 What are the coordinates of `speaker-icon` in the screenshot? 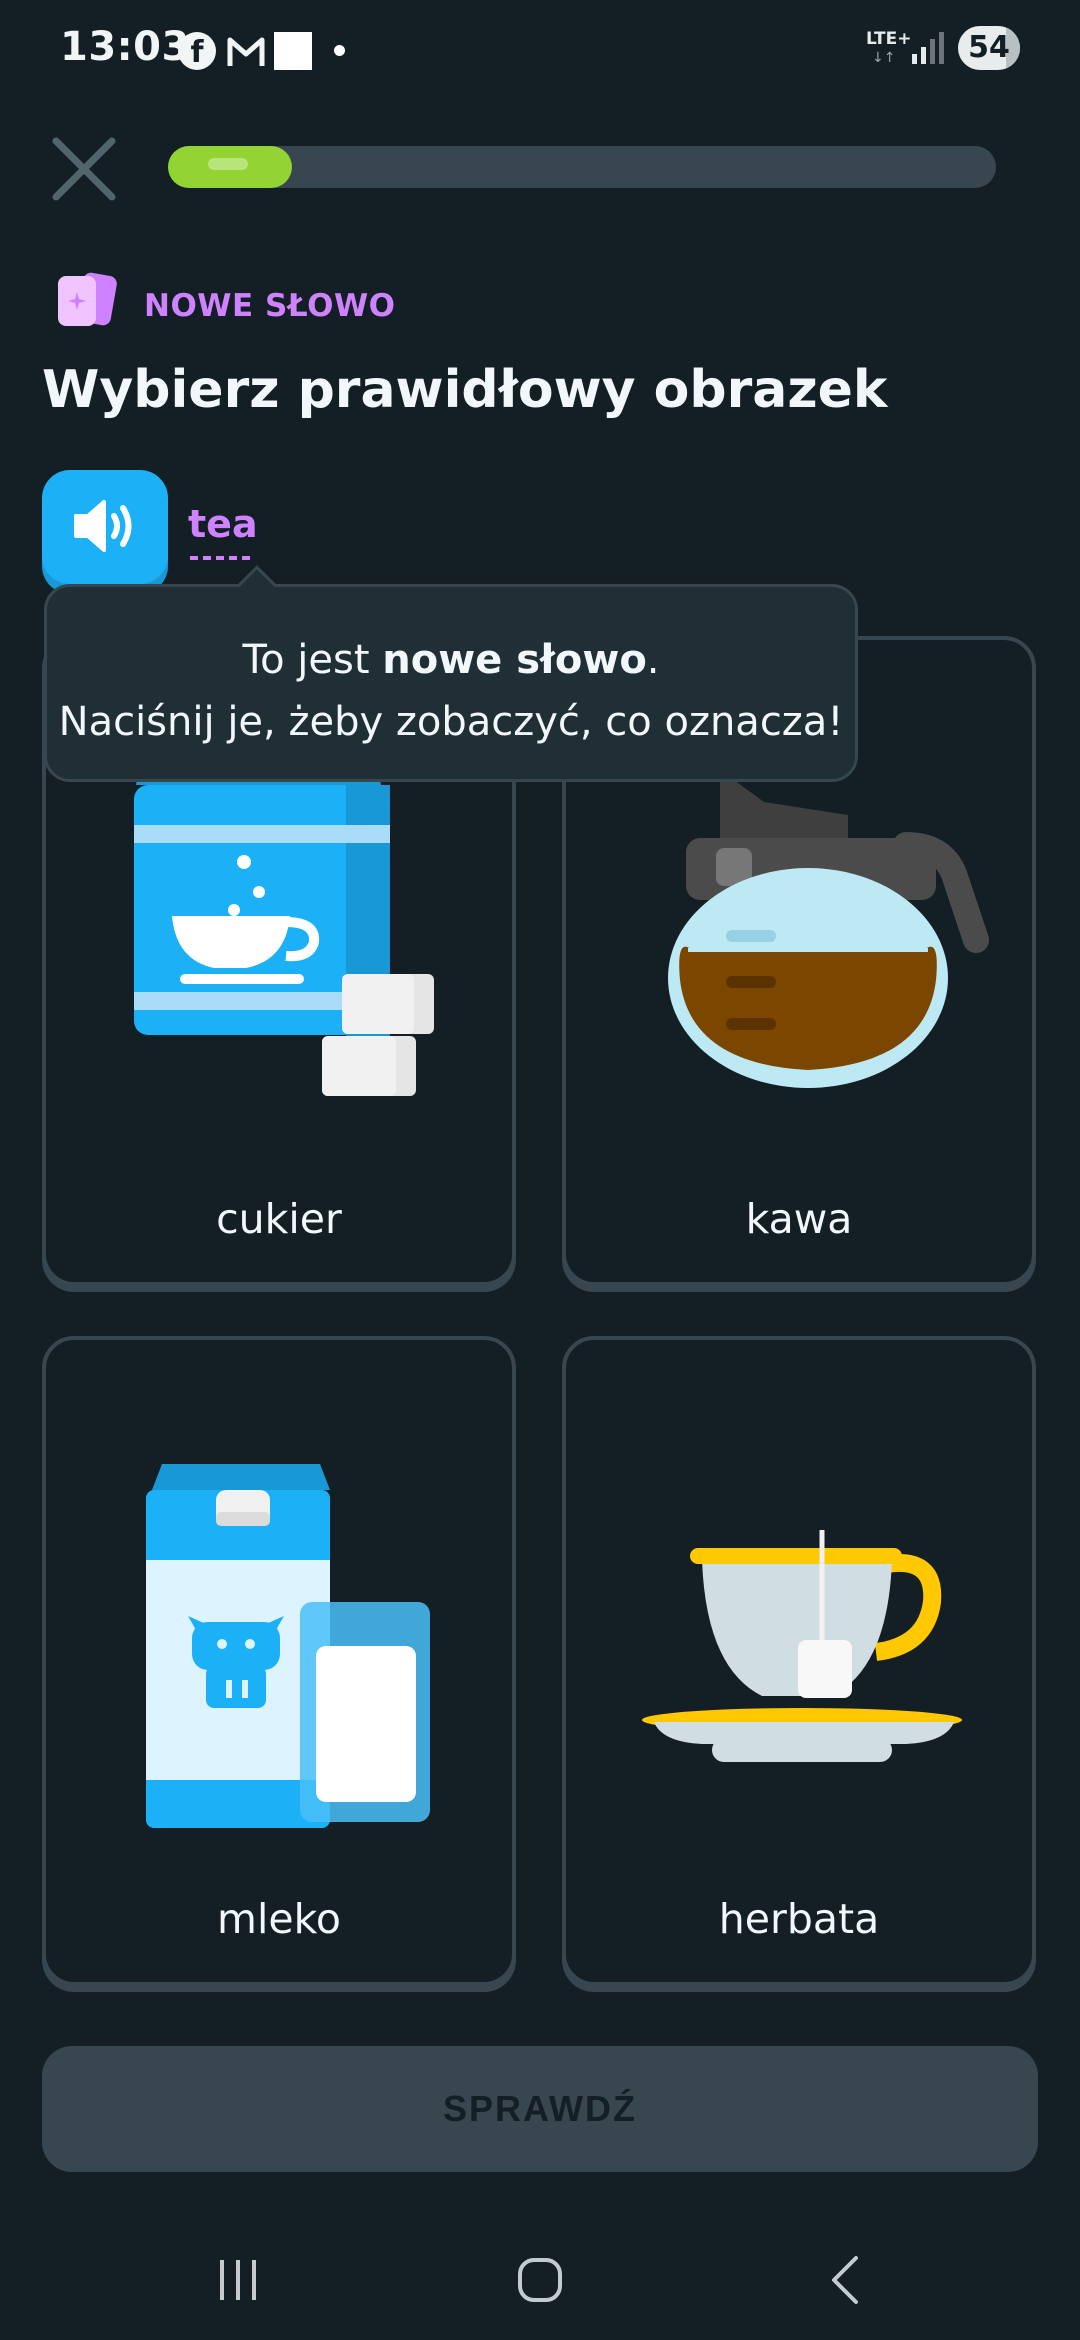 It's located at (103, 526).